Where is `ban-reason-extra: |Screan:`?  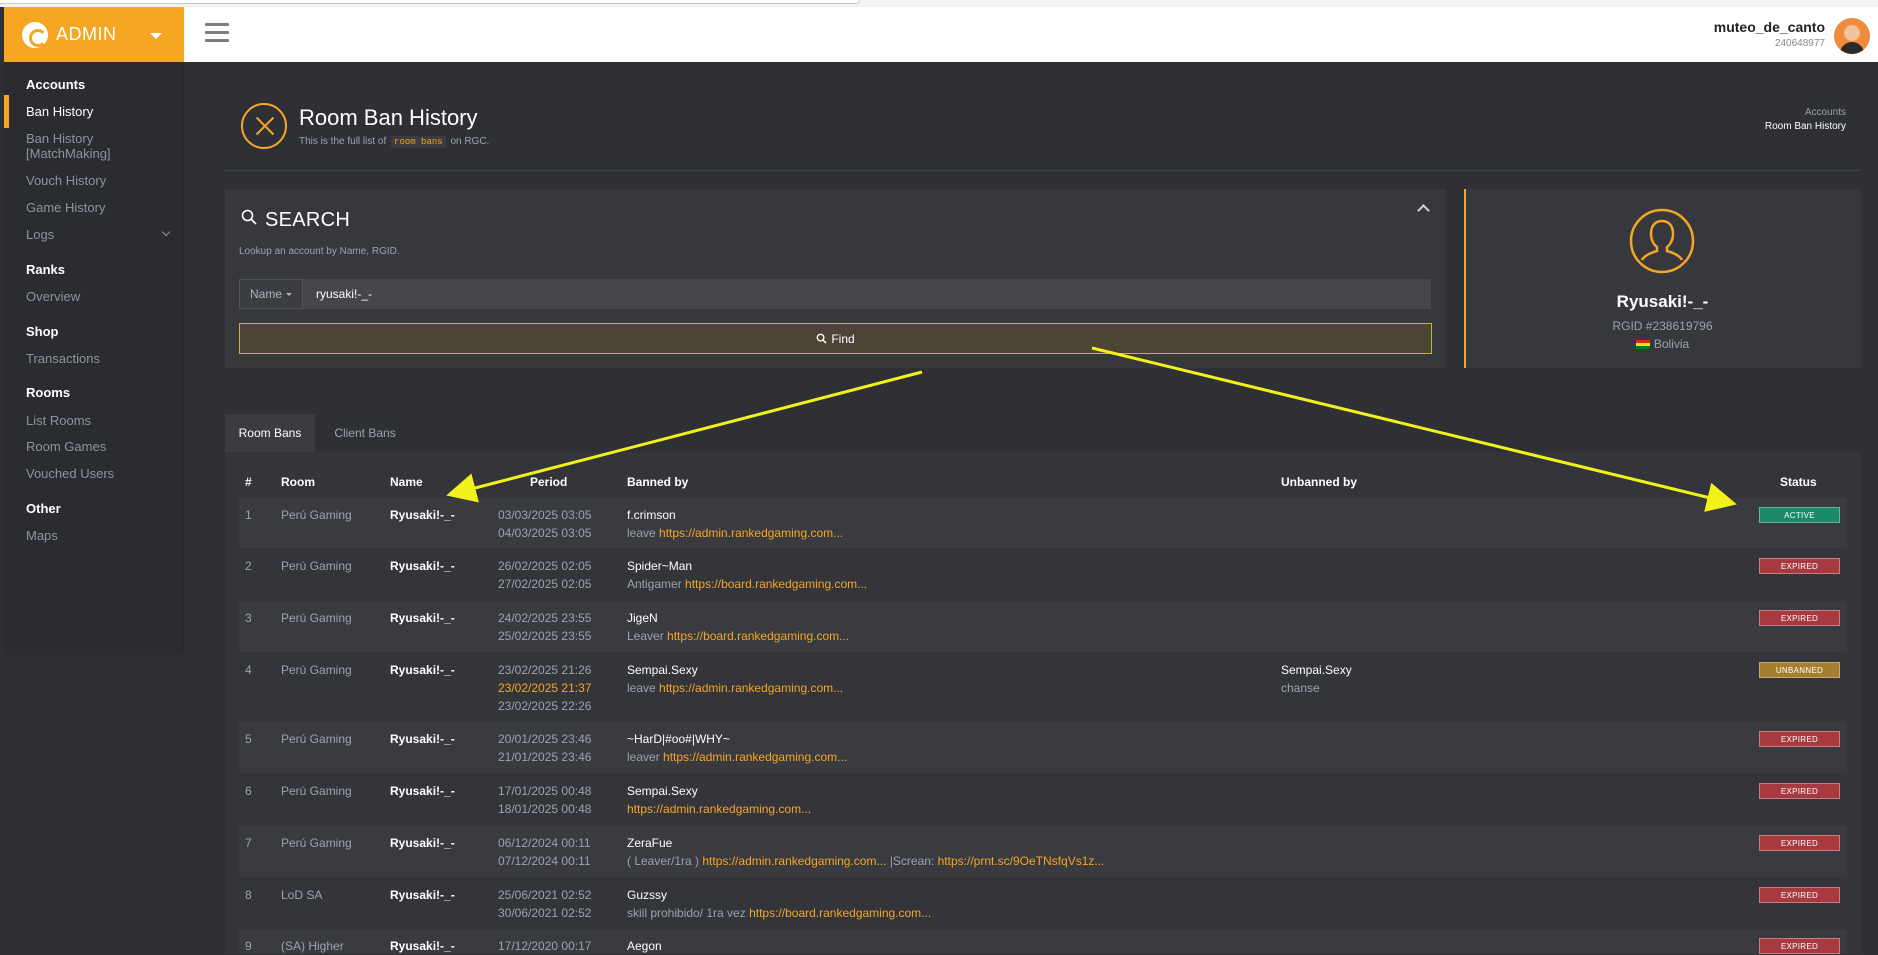 ban-reason-extra: |Screan: is located at coordinates (912, 861).